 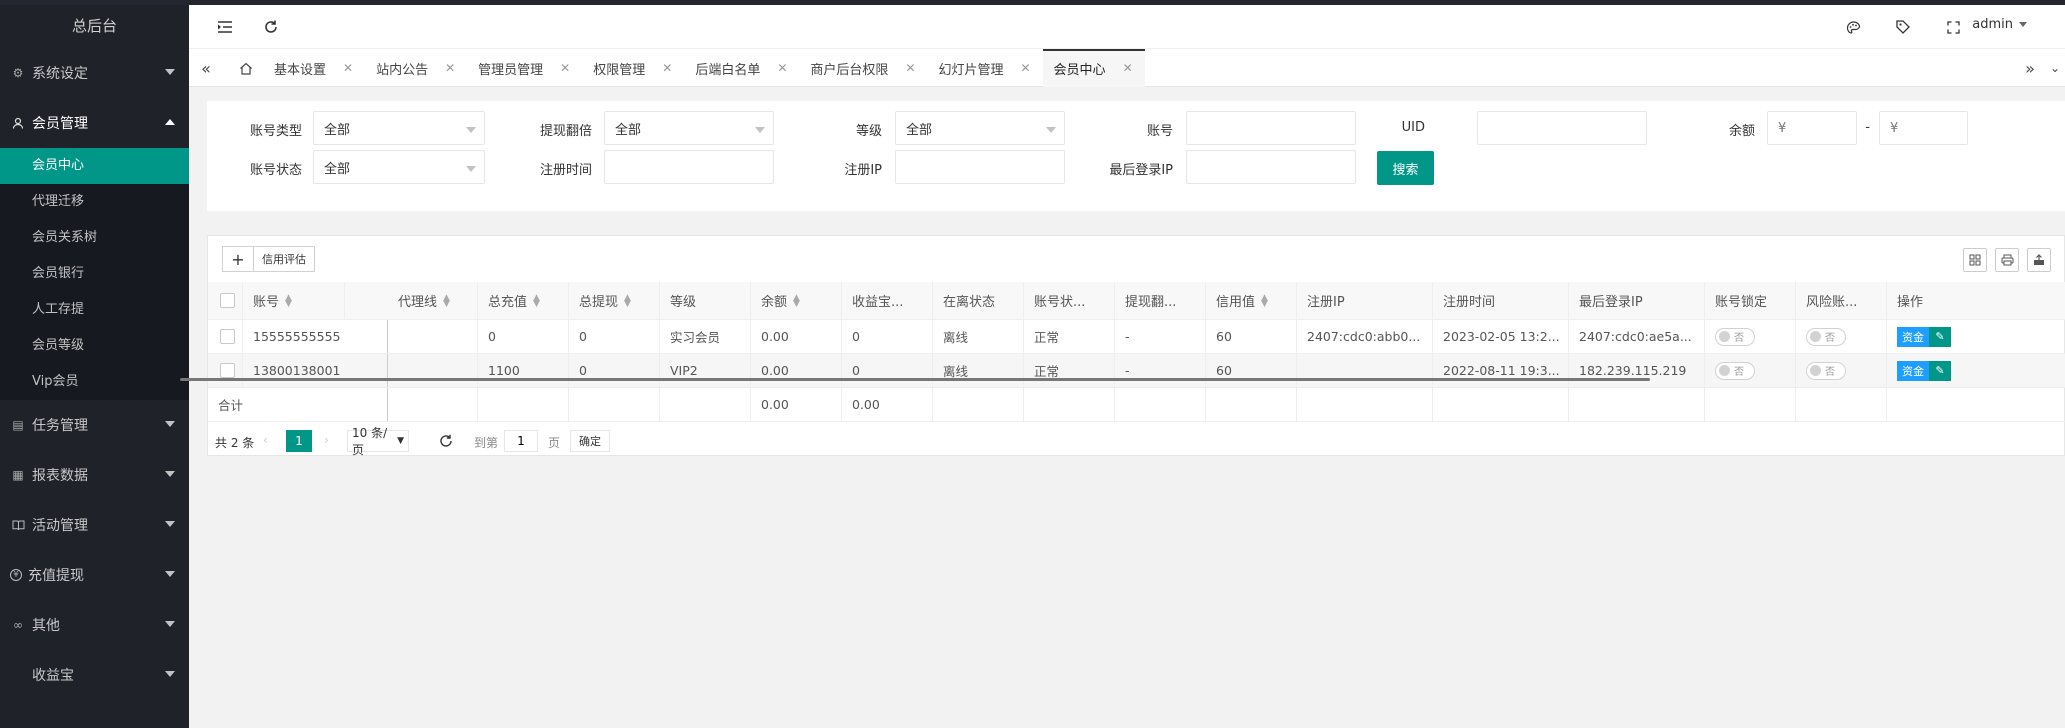 What do you see at coordinates (275, 170) in the screenshot?
I see `label-account-status: 账号状态` at bounding box center [275, 170].